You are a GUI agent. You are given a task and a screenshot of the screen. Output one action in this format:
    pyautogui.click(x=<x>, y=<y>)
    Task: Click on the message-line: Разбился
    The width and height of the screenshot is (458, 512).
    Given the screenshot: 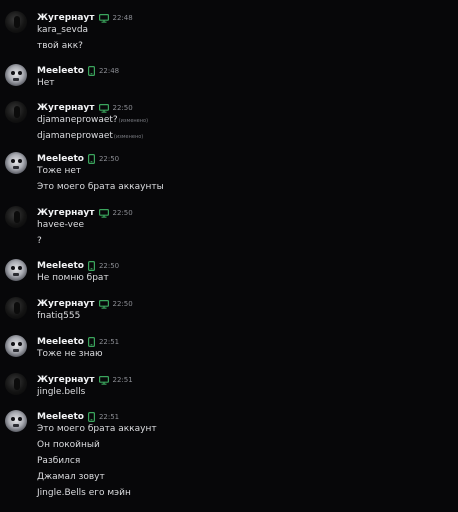 What is the action you would take?
    pyautogui.click(x=58, y=461)
    